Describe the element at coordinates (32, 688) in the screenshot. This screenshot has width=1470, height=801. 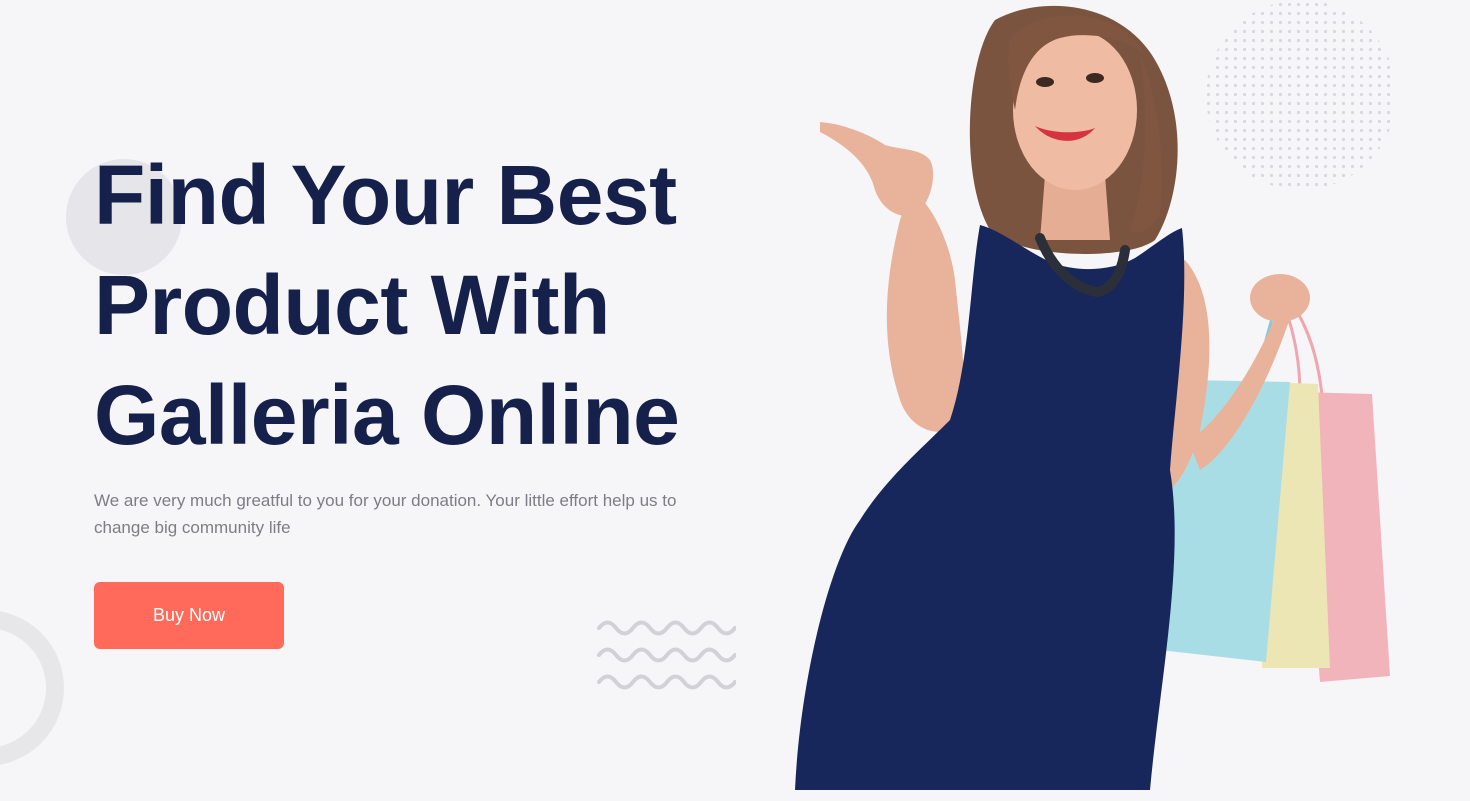
I see `decorative-ring` at that location.